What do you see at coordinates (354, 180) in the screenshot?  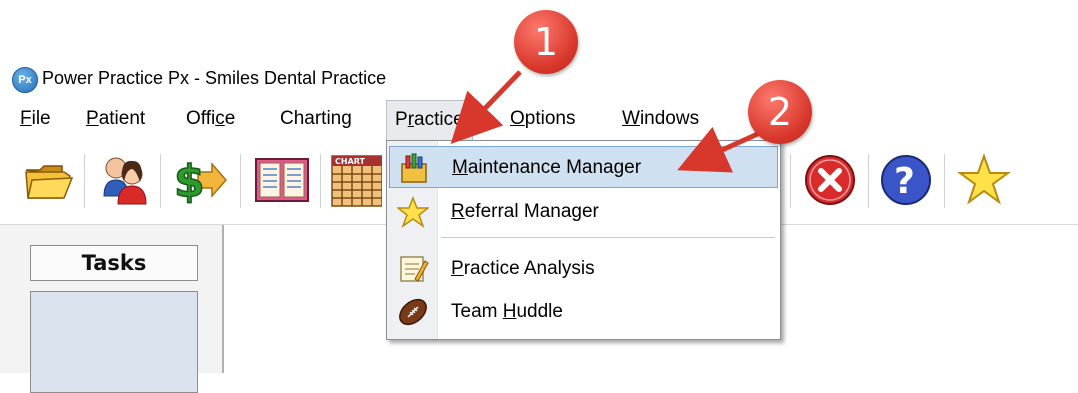 I see `chart-icon: CHART` at bounding box center [354, 180].